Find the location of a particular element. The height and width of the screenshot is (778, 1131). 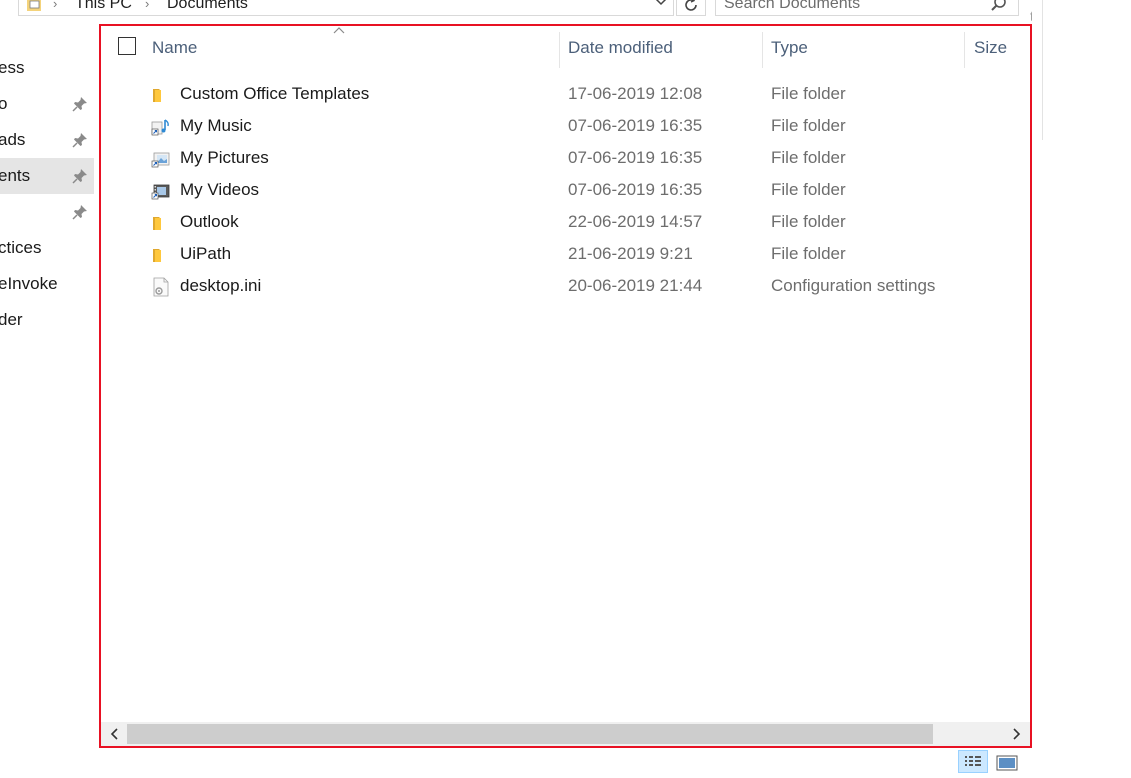

select-all-checkbox is located at coordinates (127, 46).